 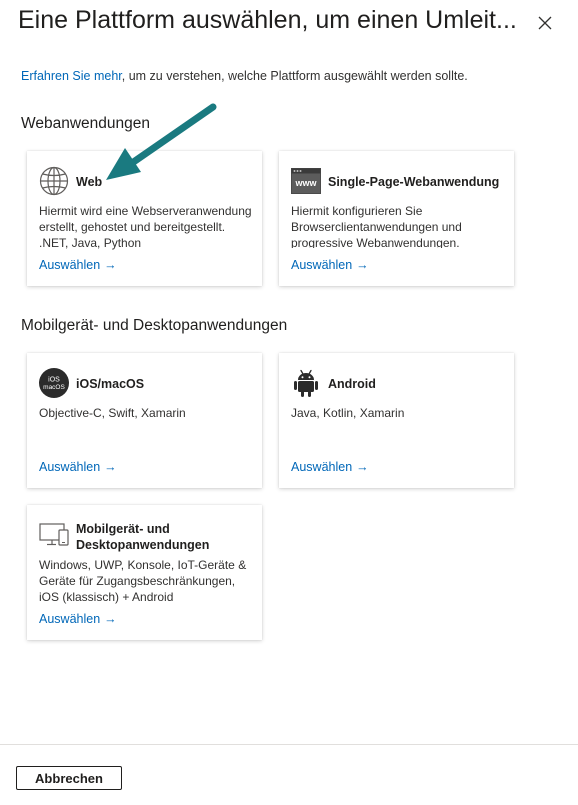 I want to click on svg-text: iOS, so click(x=54, y=380).